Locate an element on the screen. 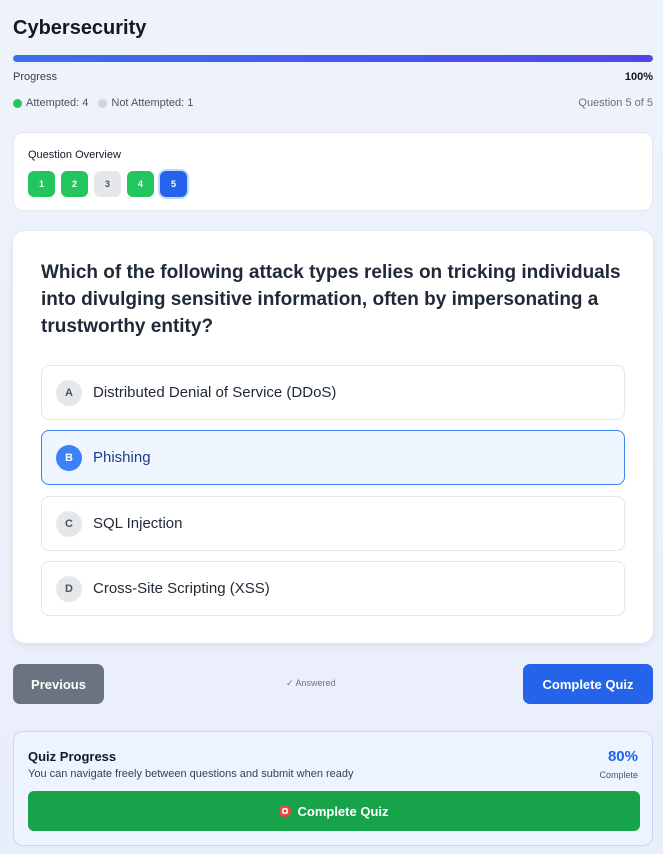  progress-bar is located at coordinates (333, 58).